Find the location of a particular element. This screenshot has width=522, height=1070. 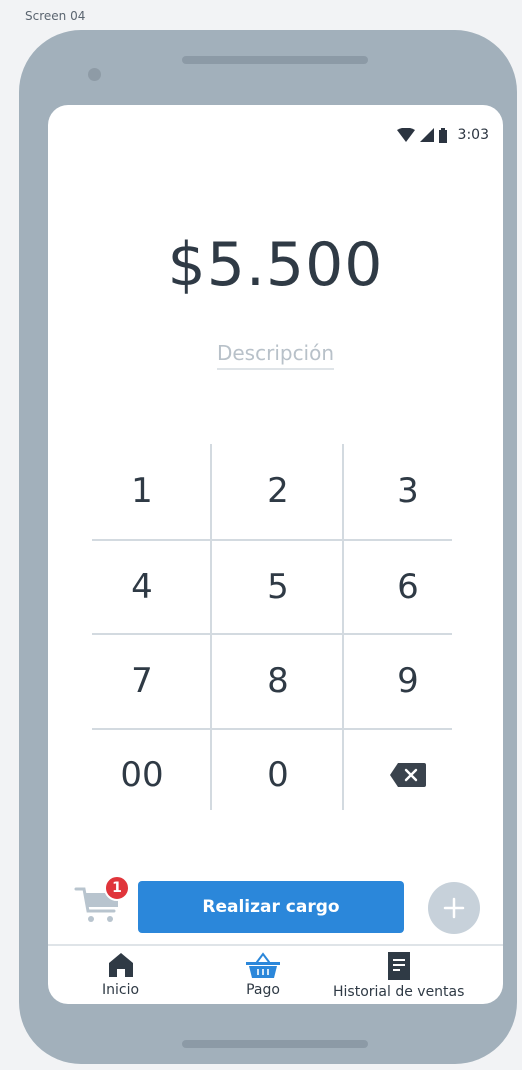

key-5: 5 is located at coordinates (278, 587).